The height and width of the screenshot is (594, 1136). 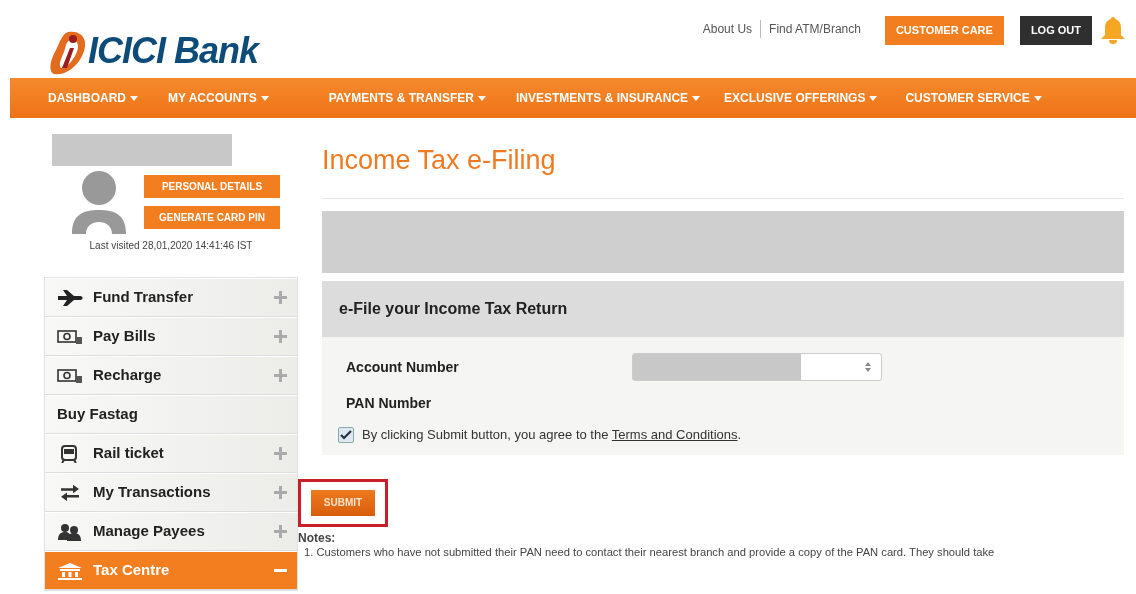 I want to click on header-link: Find ATM/Branch, so click(x=814, y=29).